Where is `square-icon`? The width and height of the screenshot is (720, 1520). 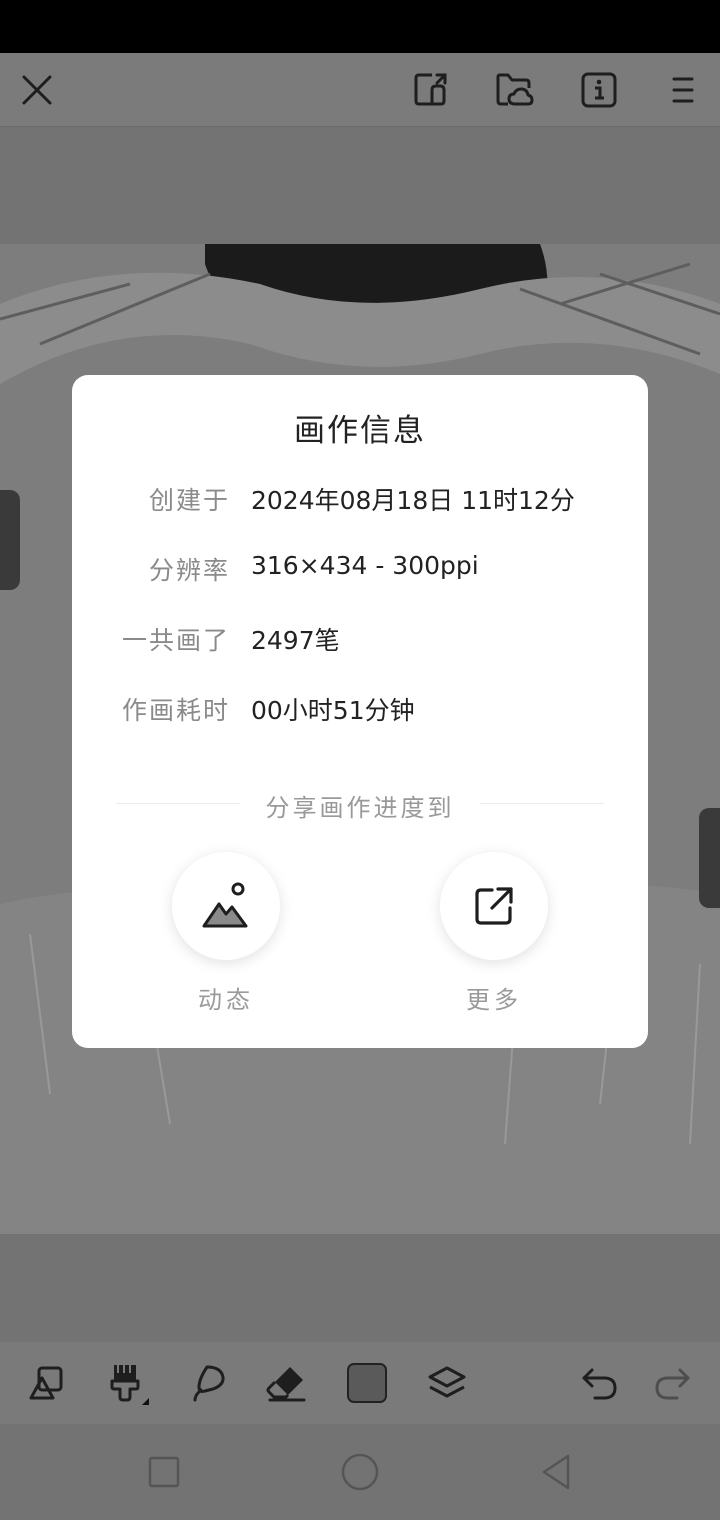 square-icon is located at coordinates (164, 1472).